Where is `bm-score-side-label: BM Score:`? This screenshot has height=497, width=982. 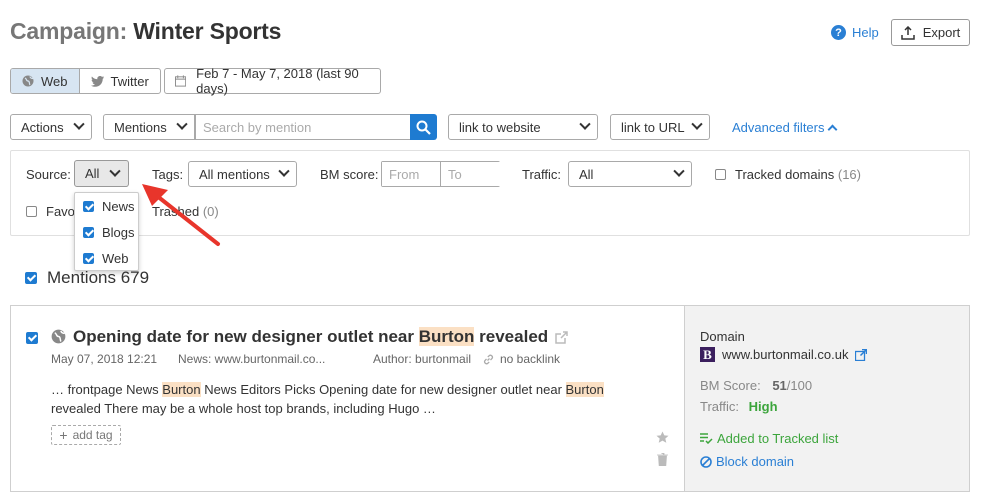
bm-score-side-label: BM Score: is located at coordinates (730, 385).